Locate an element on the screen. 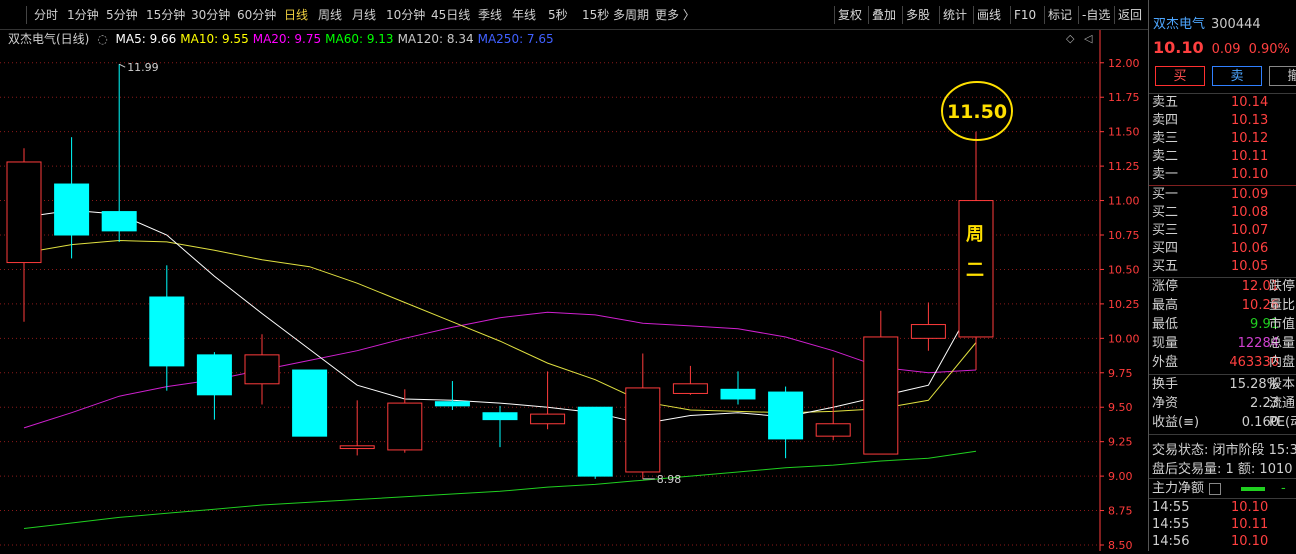 This screenshot has height=554, width=1296. book-row: 卖四 10.13 is located at coordinates (1222, 121).